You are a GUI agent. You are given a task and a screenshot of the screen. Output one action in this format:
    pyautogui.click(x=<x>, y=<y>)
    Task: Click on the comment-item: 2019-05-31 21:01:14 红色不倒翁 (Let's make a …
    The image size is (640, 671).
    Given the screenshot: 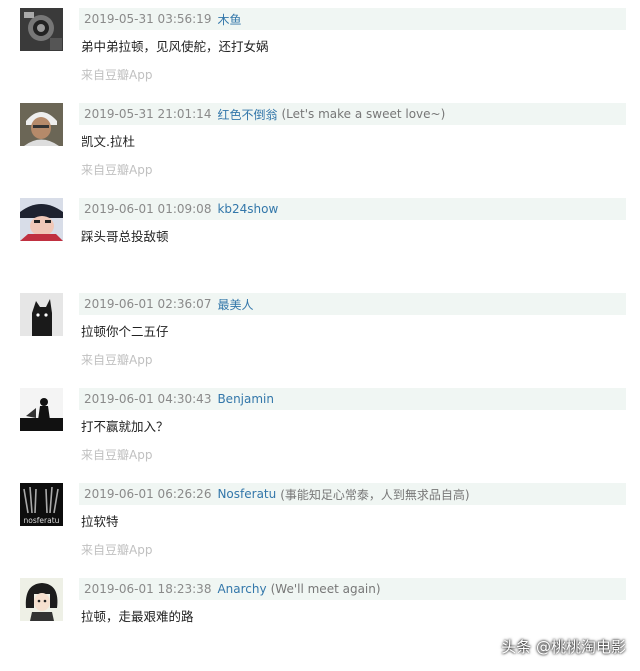 What is the action you would take?
    pyautogui.click(x=320, y=142)
    